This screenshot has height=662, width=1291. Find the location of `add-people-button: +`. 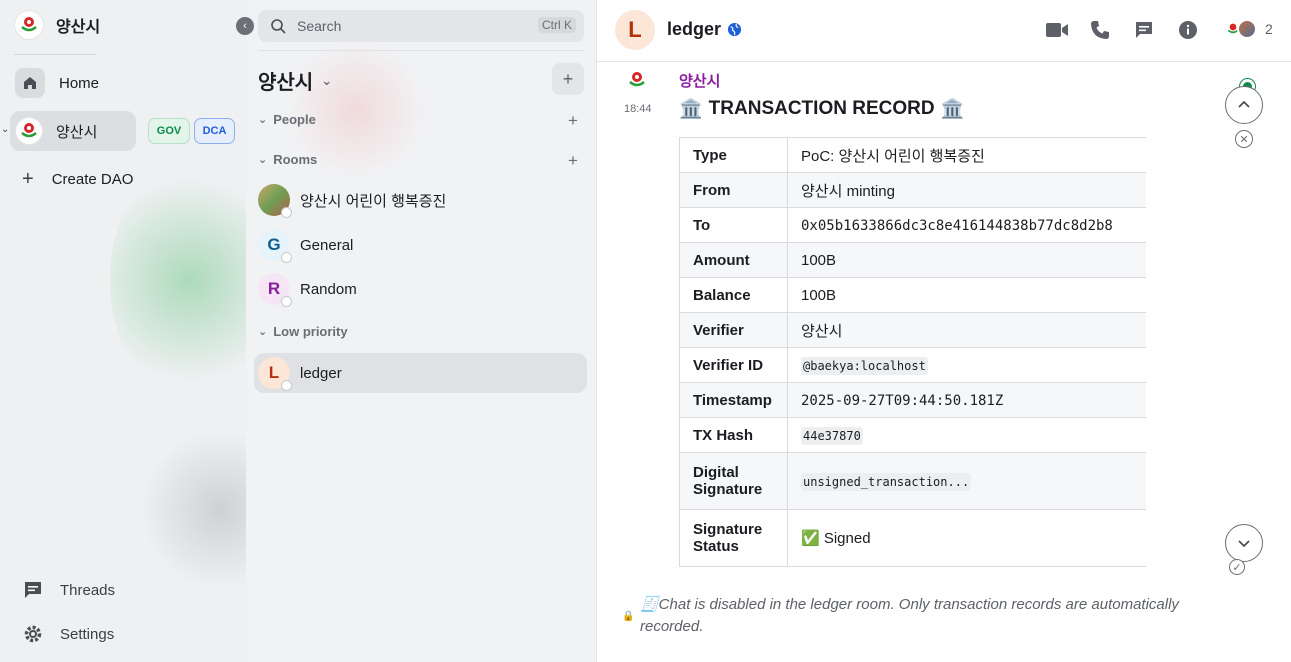

add-people-button: + is located at coordinates (573, 121).